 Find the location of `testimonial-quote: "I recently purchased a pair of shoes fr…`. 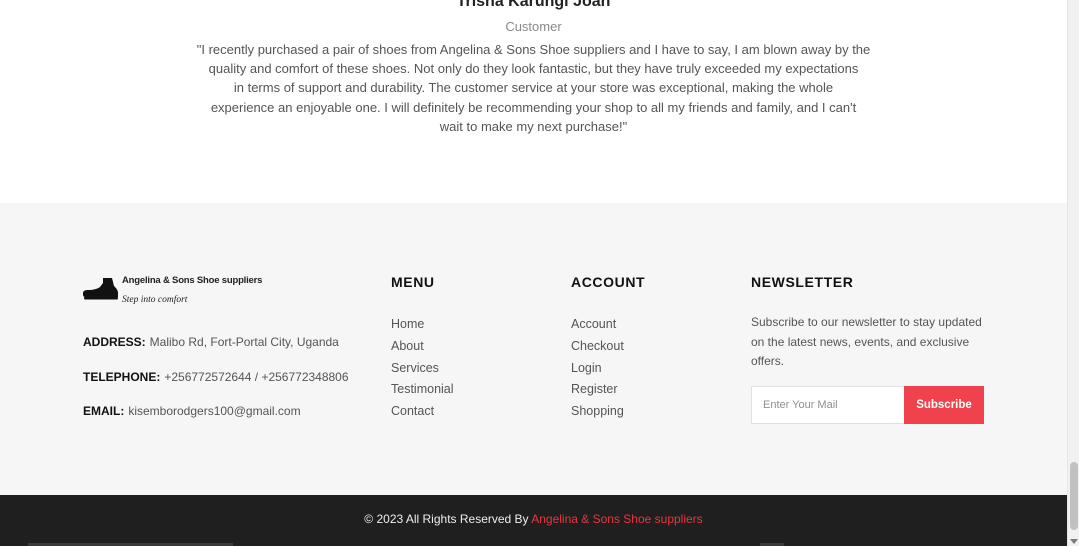

testimonial-quote: "I recently purchased a pair of shoes fr… is located at coordinates (533, 88).